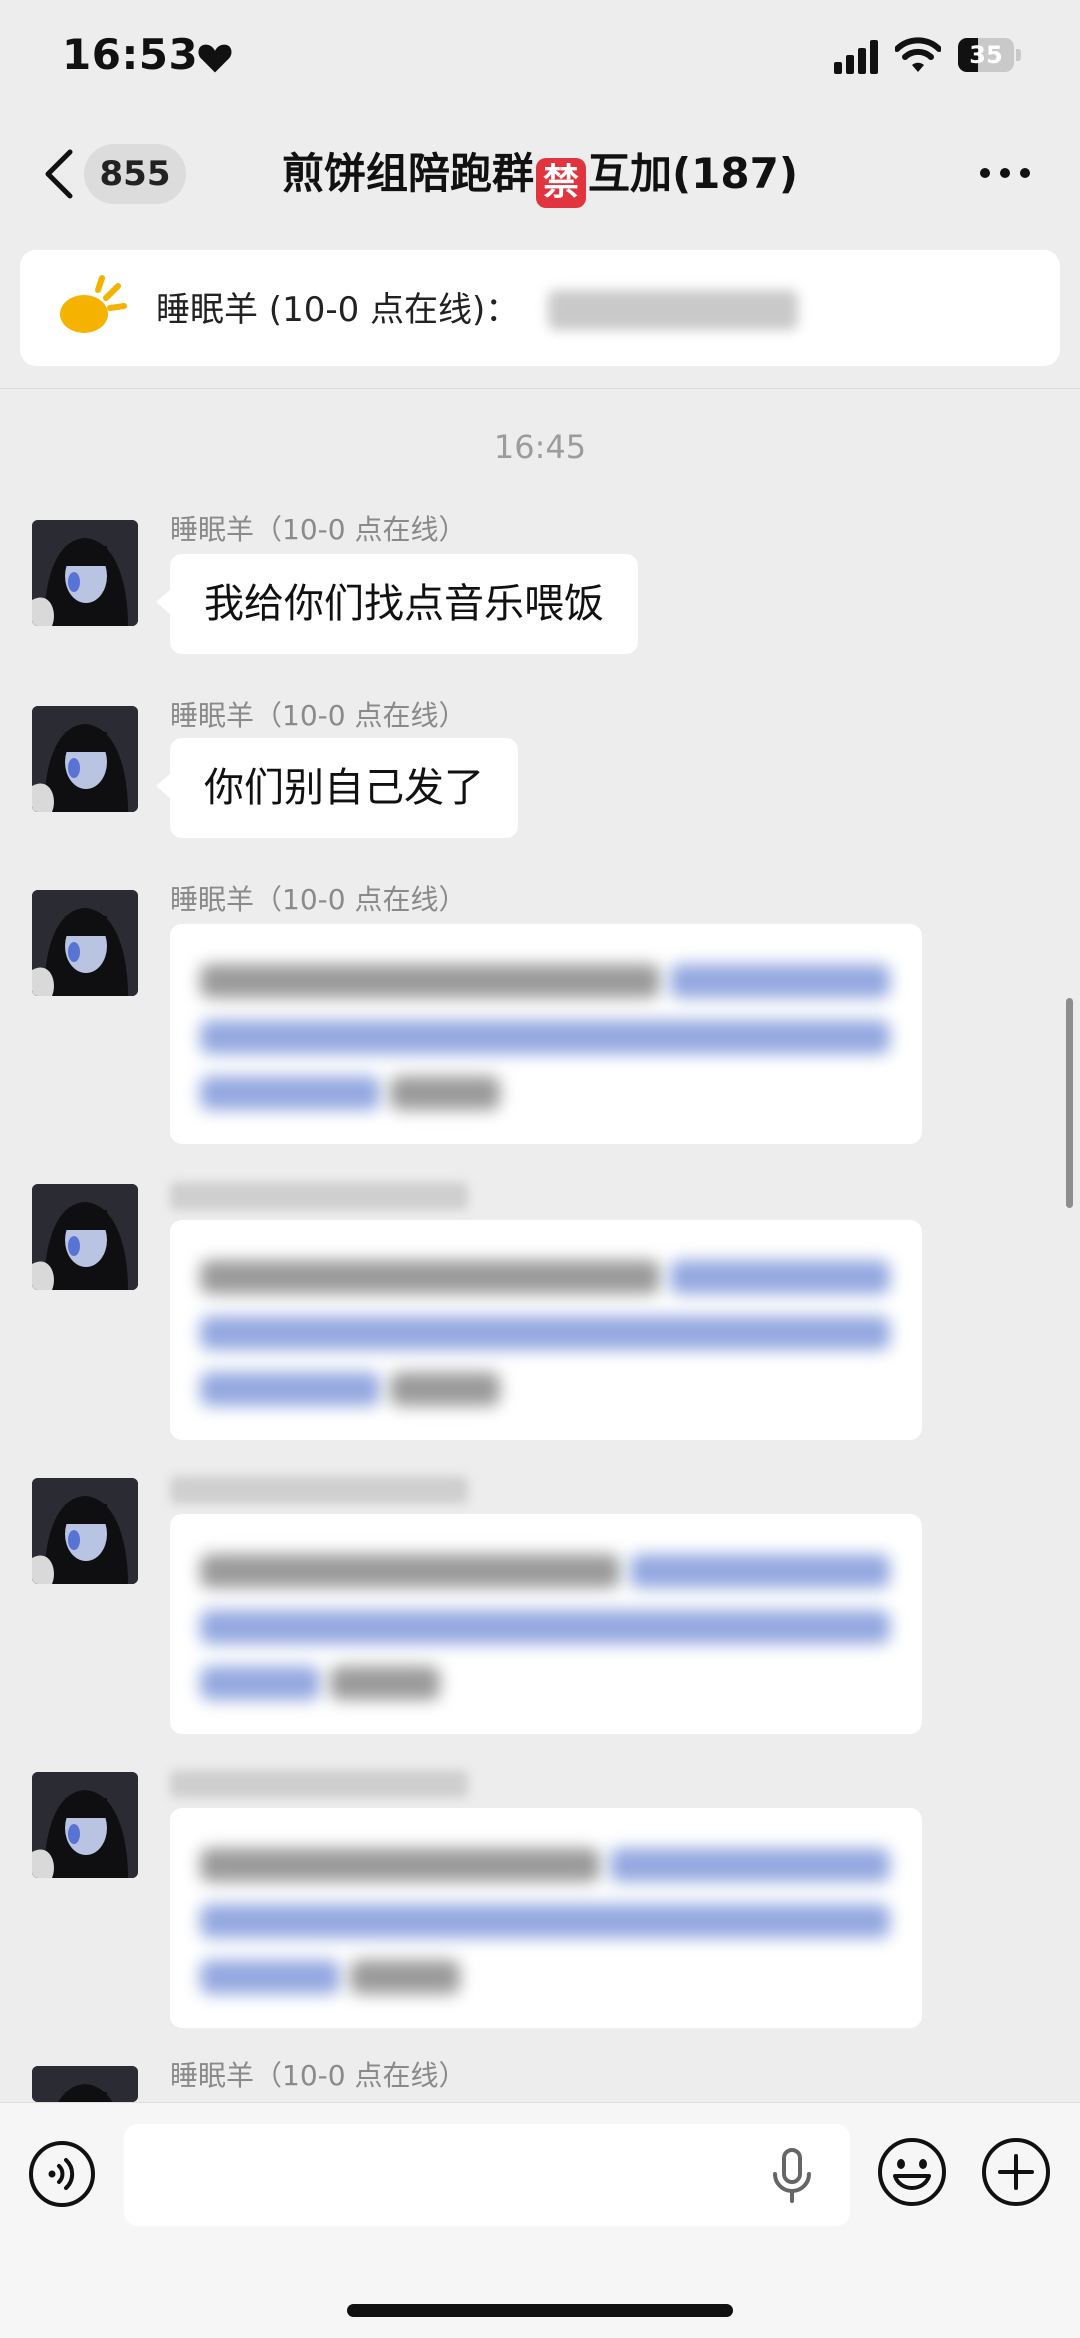  What do you see at coordinates (918, 54) in the screenshot?
I see `wifi-icon` at bounding box center [918, 54].